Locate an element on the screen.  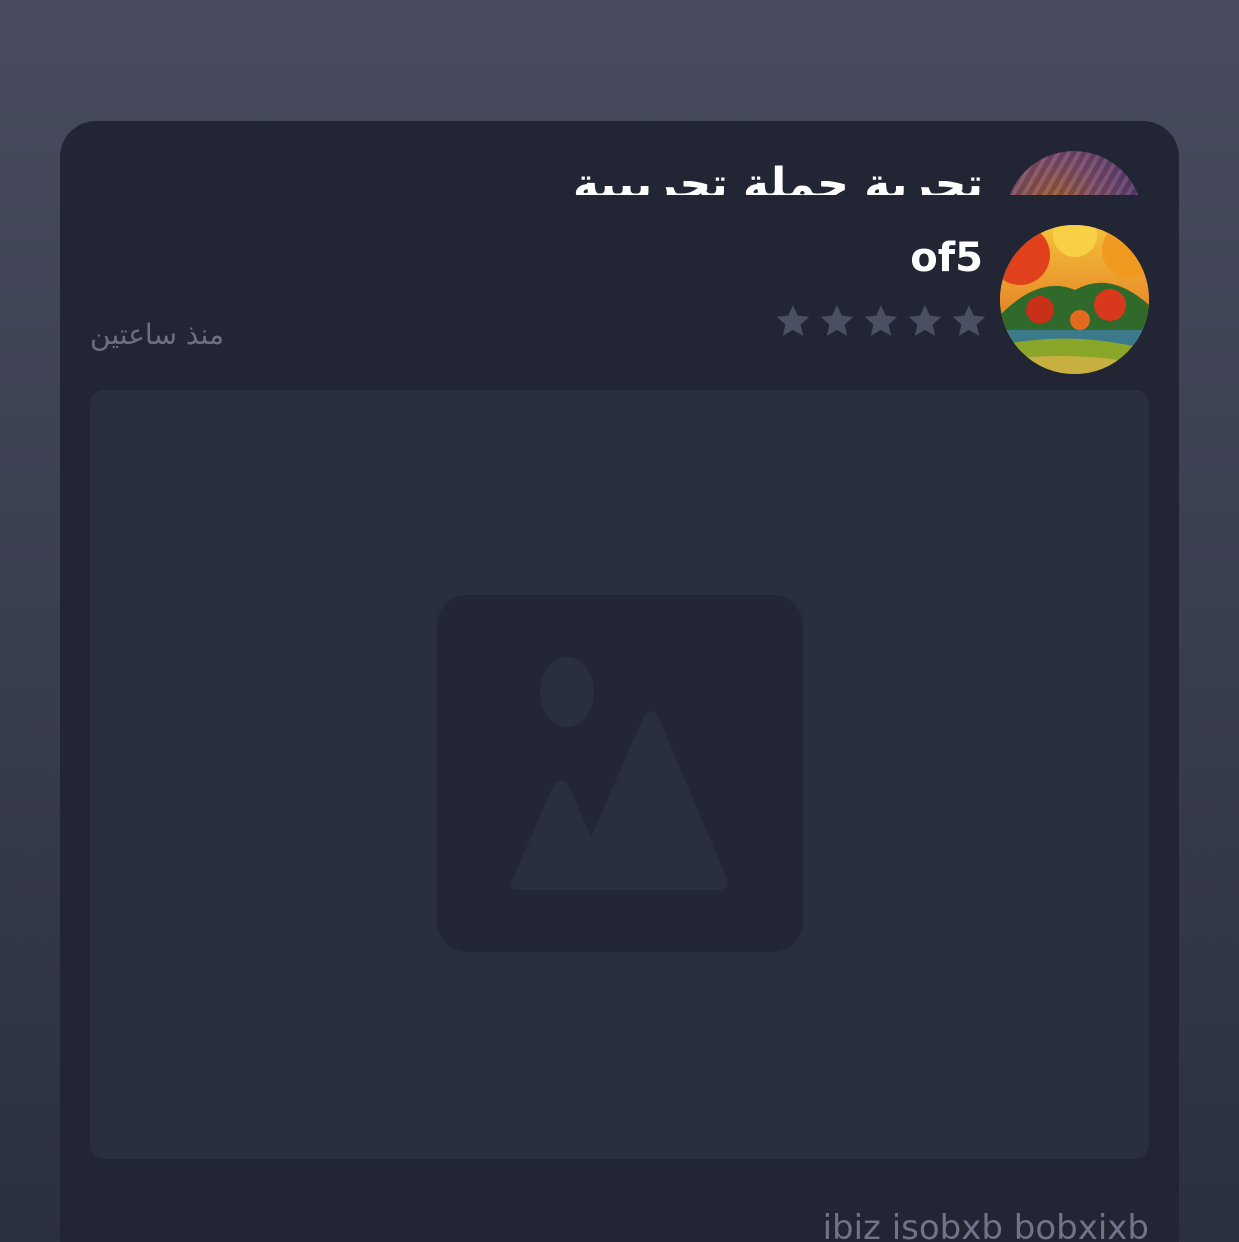
post-timestamp: منذ ساعتين is located at coordinates (157, 334).